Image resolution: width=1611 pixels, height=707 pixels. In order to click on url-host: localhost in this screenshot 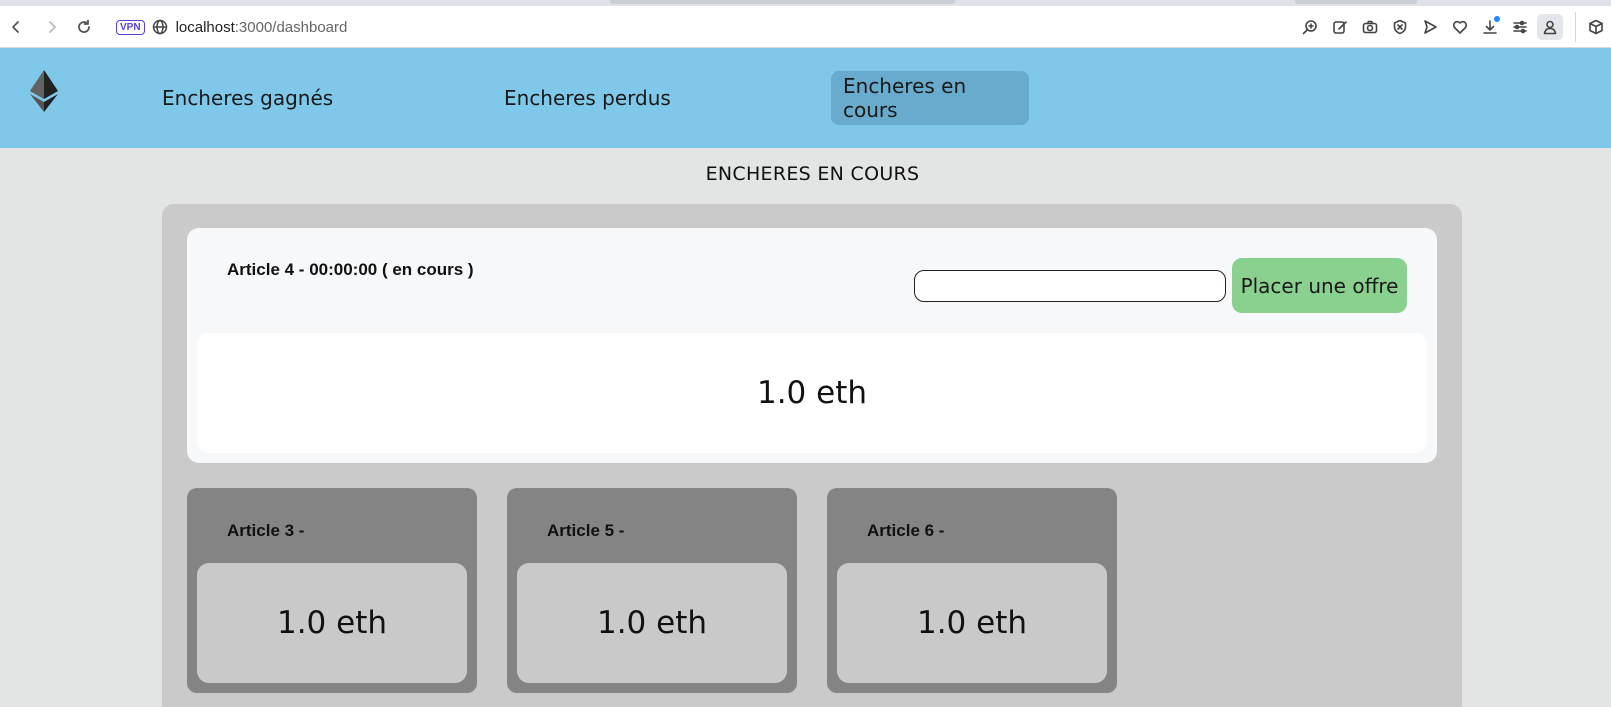, I will do `click(205, 27)`.